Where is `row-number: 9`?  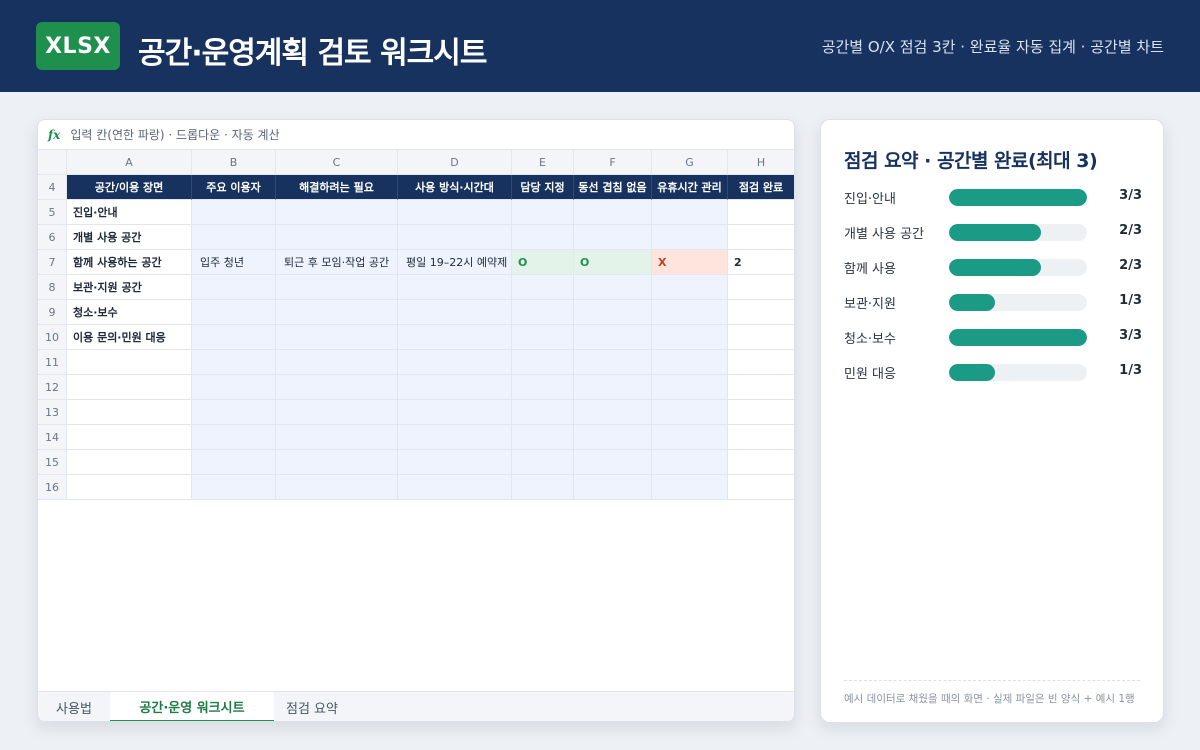
row-number: 9 is located at coordinates (52, 312).